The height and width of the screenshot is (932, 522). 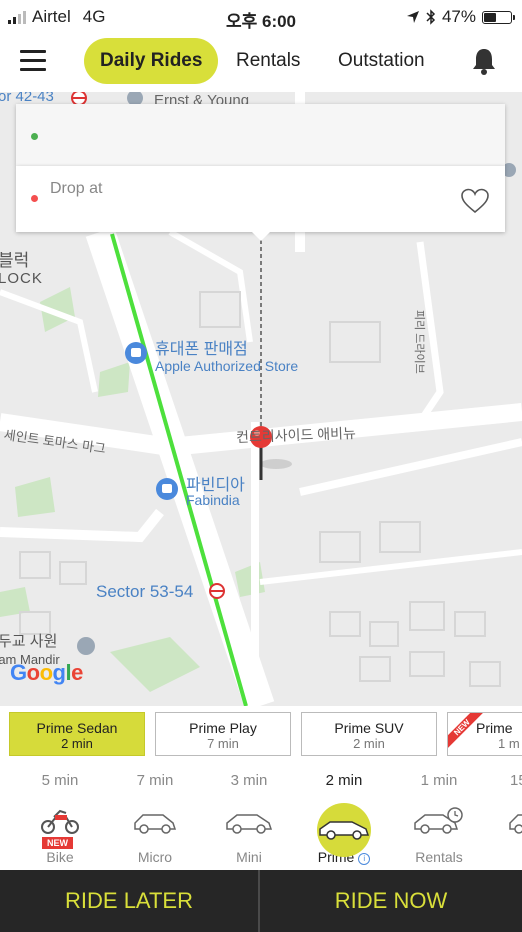 I want to click on prime-car-icon, so click(x=344, y=830).